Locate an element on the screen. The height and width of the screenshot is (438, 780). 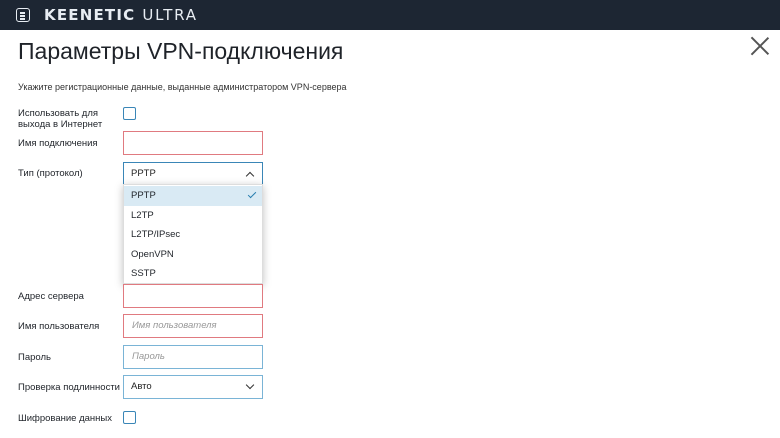
chevron-down-icon is located at coordinates (250, 385).